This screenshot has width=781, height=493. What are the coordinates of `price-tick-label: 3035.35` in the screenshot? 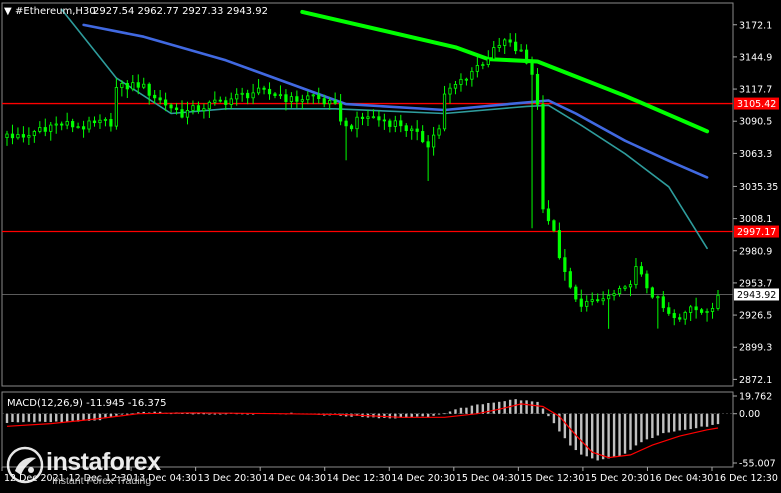 It's located at (758, 187).